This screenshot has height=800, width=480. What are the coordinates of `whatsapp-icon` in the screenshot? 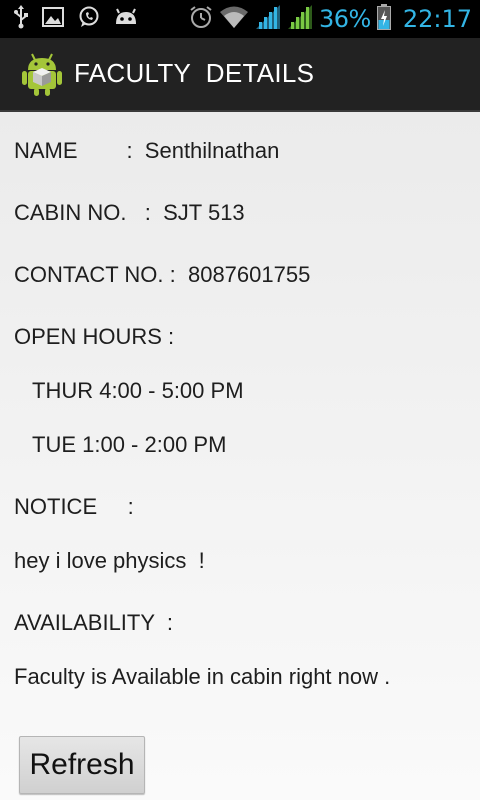 It's located at (89, 19).